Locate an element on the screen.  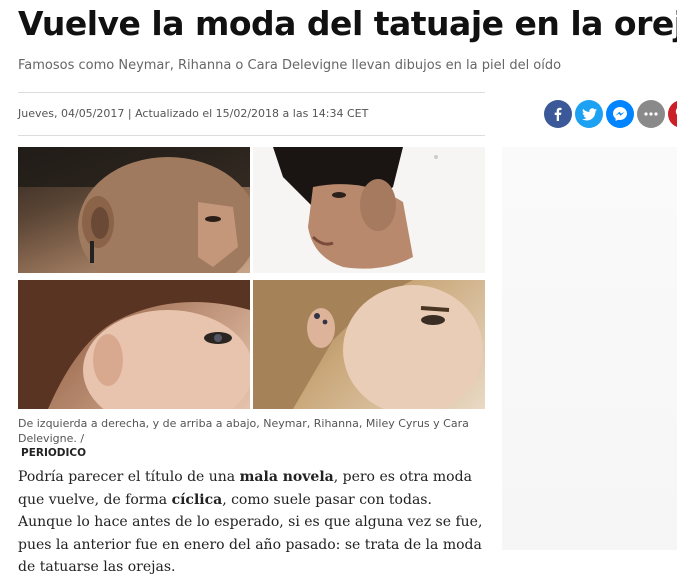
body-bold-1: mala novela is located at coordinates (286, 477).